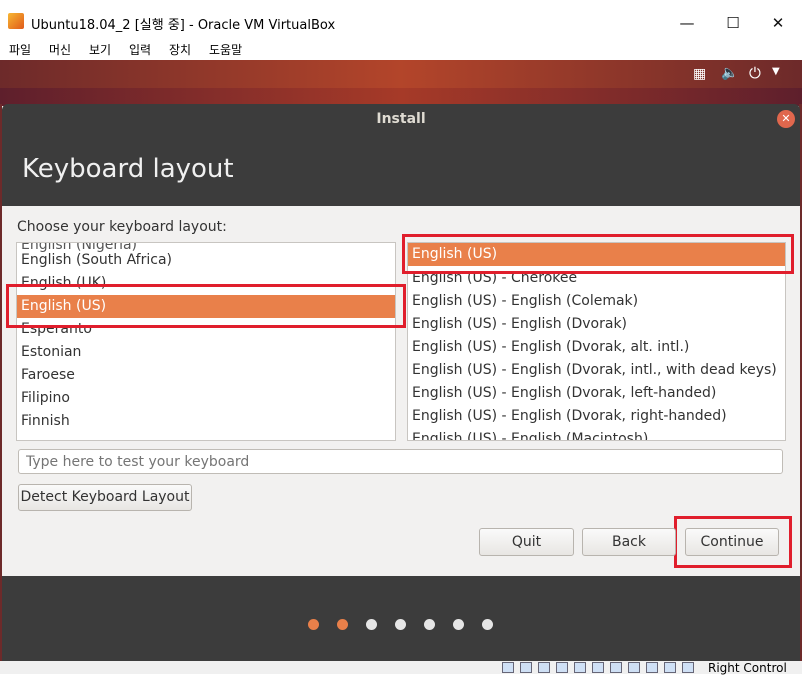  I want to click on network-icon: ▦, so click(699, 74).